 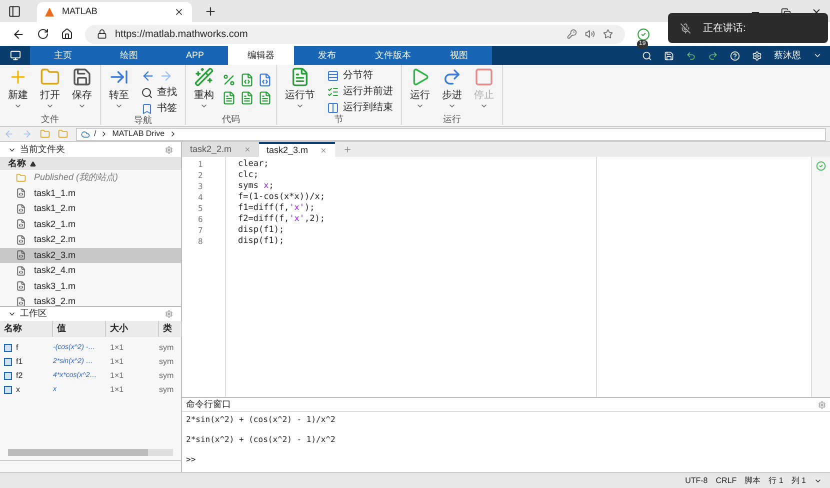 What do you see at coordinates (43, 34) in the screenshot?
I see `reload-icon` at bounding box center [43, 34].